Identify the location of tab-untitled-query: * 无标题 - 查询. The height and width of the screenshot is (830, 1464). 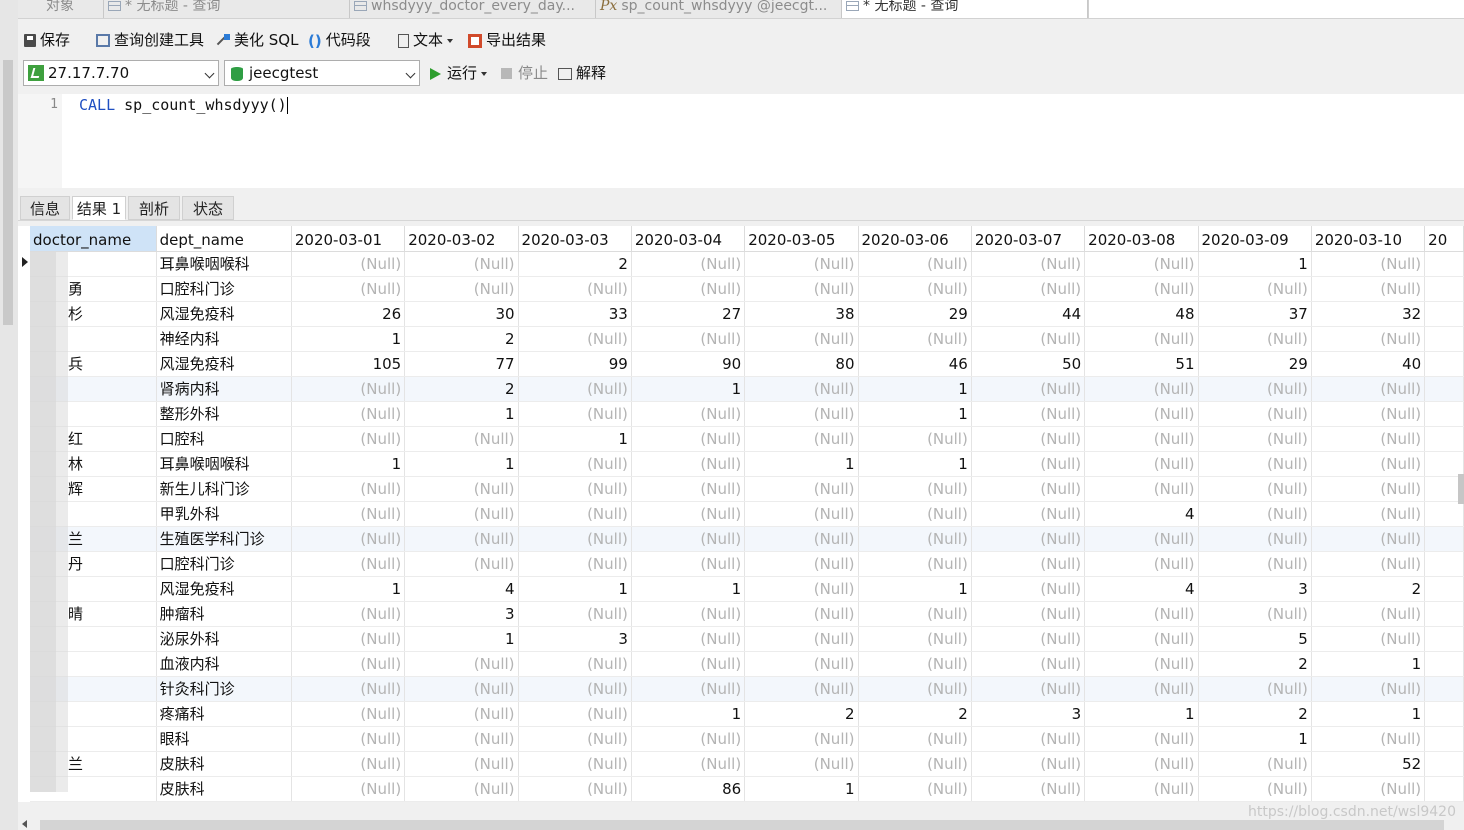
(227, 9).